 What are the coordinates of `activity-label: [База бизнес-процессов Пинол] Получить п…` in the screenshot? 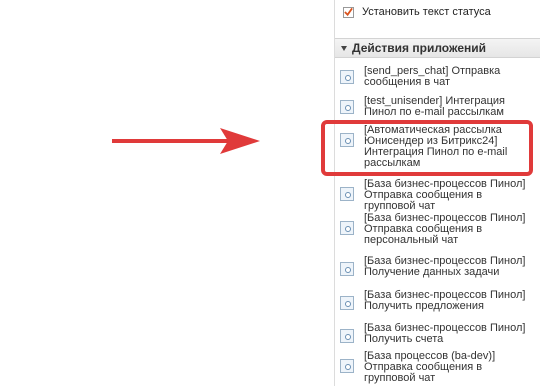 It's located at (445, 300).